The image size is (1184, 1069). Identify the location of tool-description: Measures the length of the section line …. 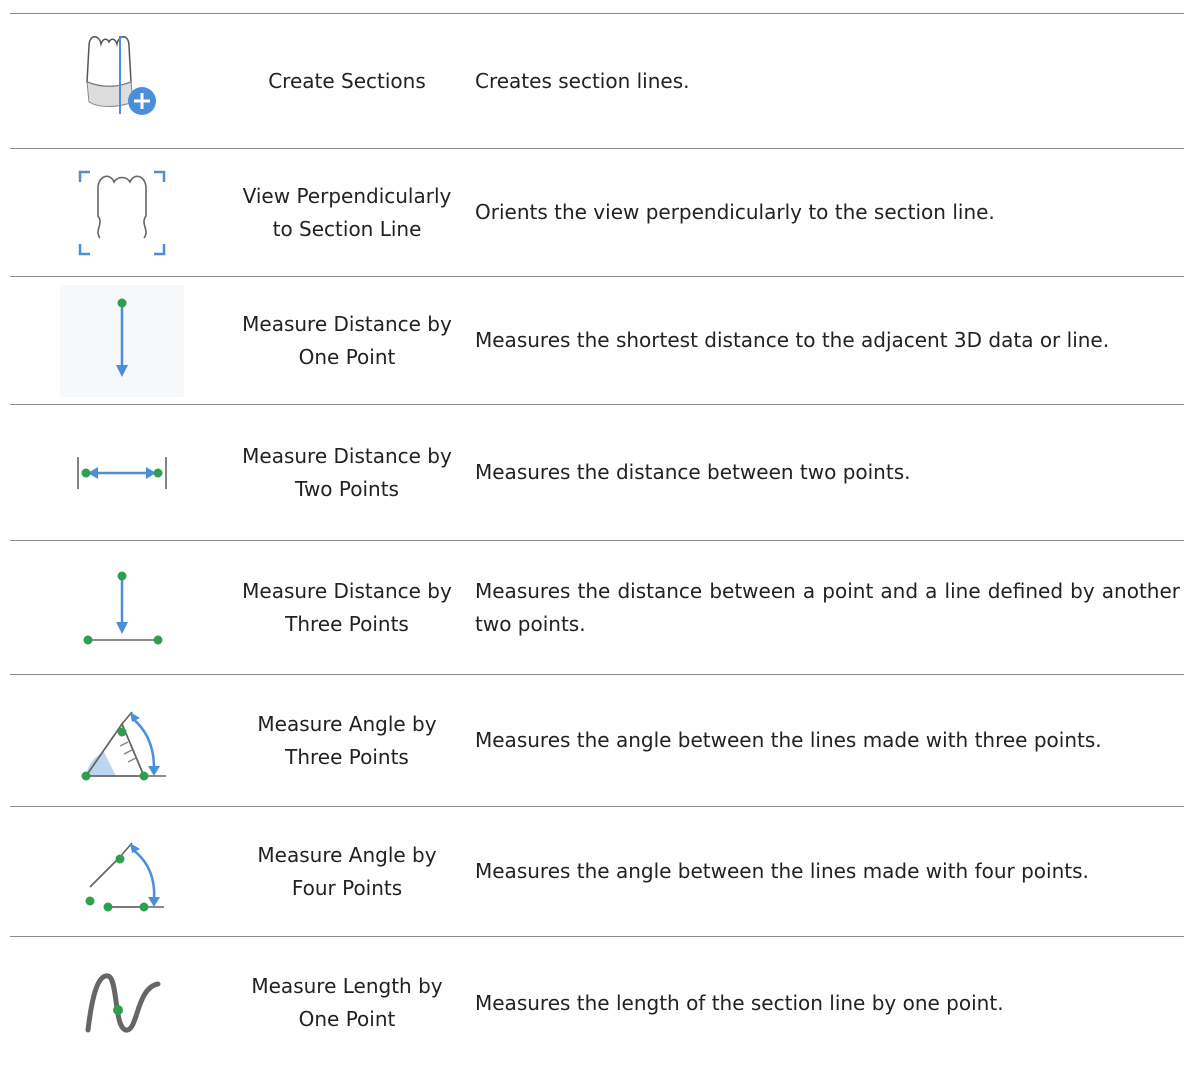
(739, 1002).